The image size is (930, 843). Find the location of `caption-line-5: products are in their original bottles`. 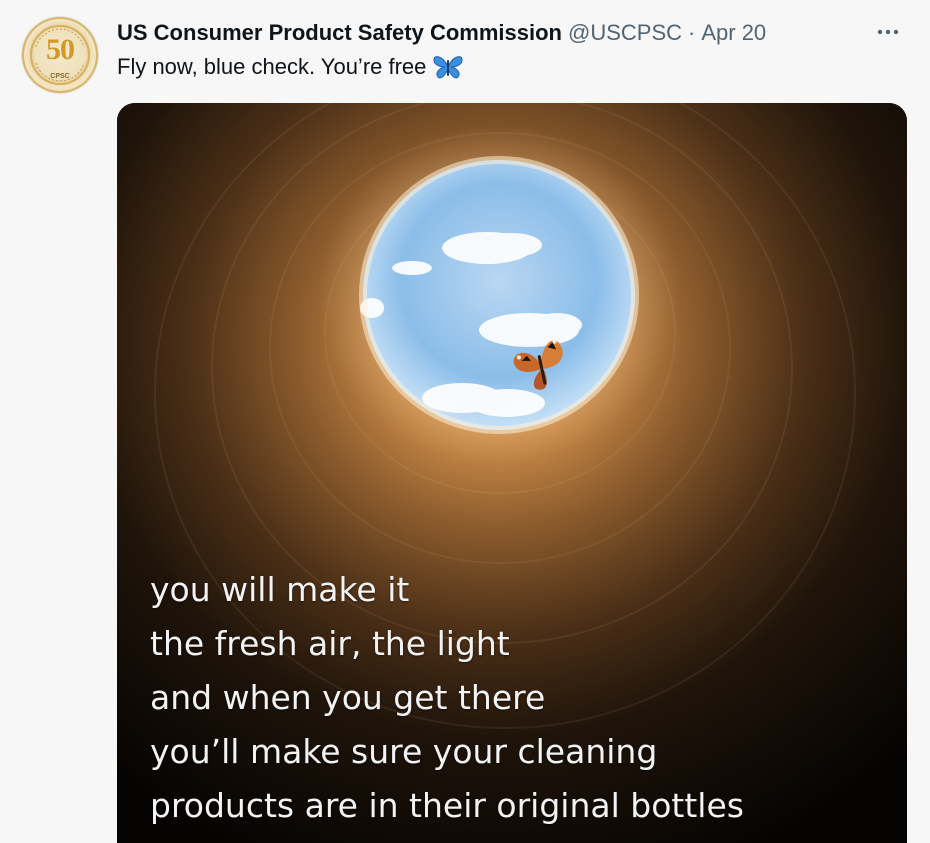

caption-line-5: products are in their original bottles is located at coordinates (447, 805).